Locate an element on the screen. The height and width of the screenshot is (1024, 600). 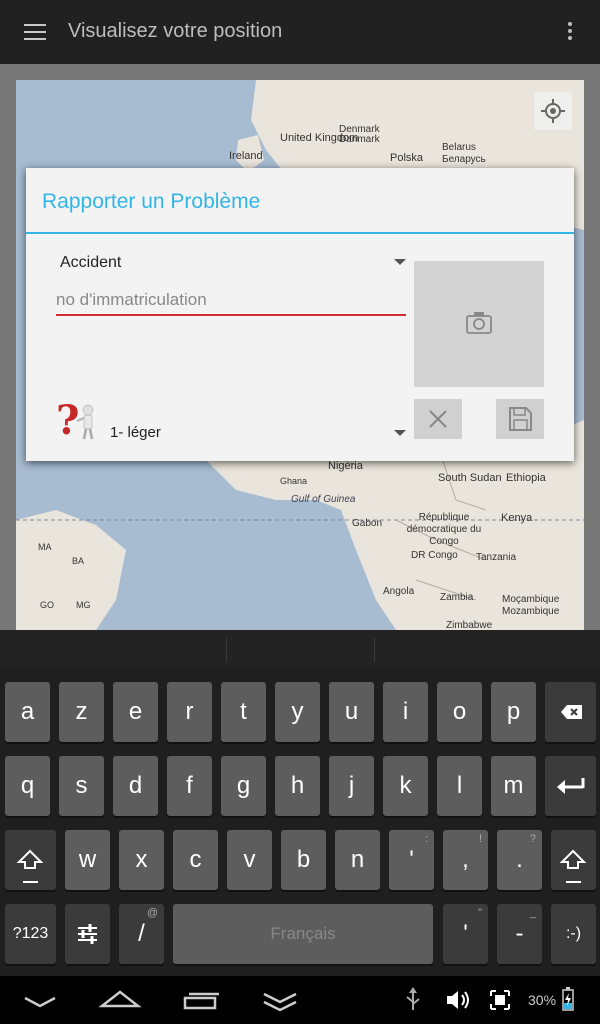
key-u: u is located at coordinates (351, 712).